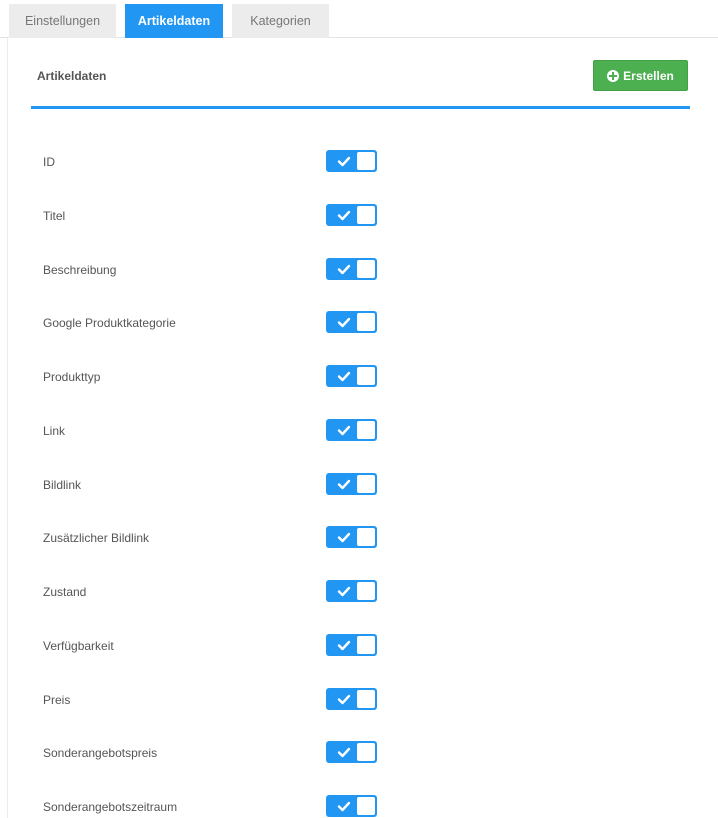  I want to click on field-row: Preis, so click(359, 700).